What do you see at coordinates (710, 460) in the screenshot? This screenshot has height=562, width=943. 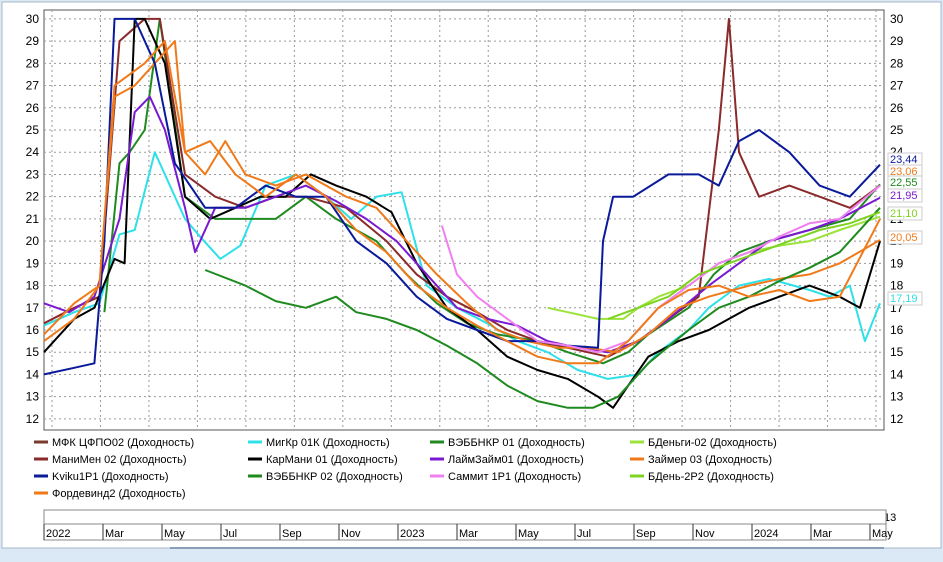 I see `legend-item: Займер 03 (Доходность)` at bounding box center [710, 460].